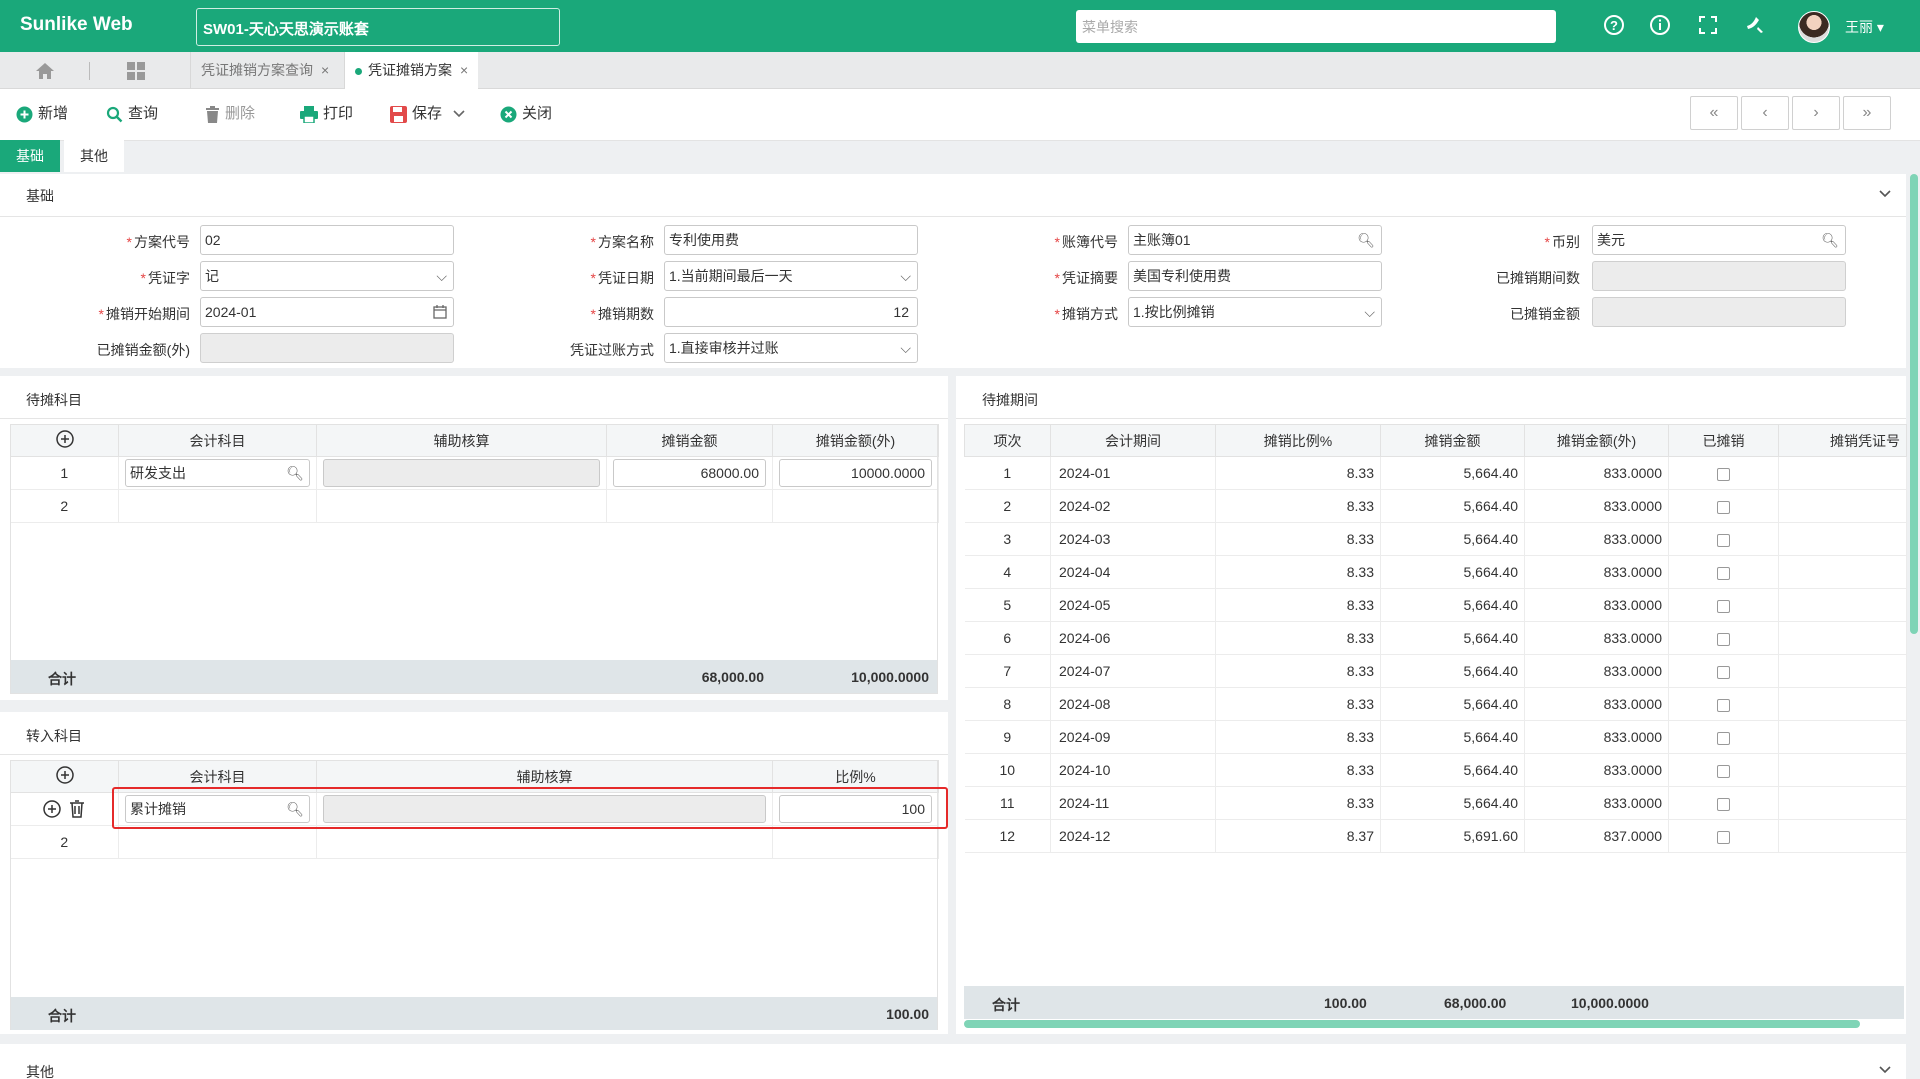 This screenshot has height=1079, width=1920. I want to click on scheme-code-field: 02, so click(327, 240).